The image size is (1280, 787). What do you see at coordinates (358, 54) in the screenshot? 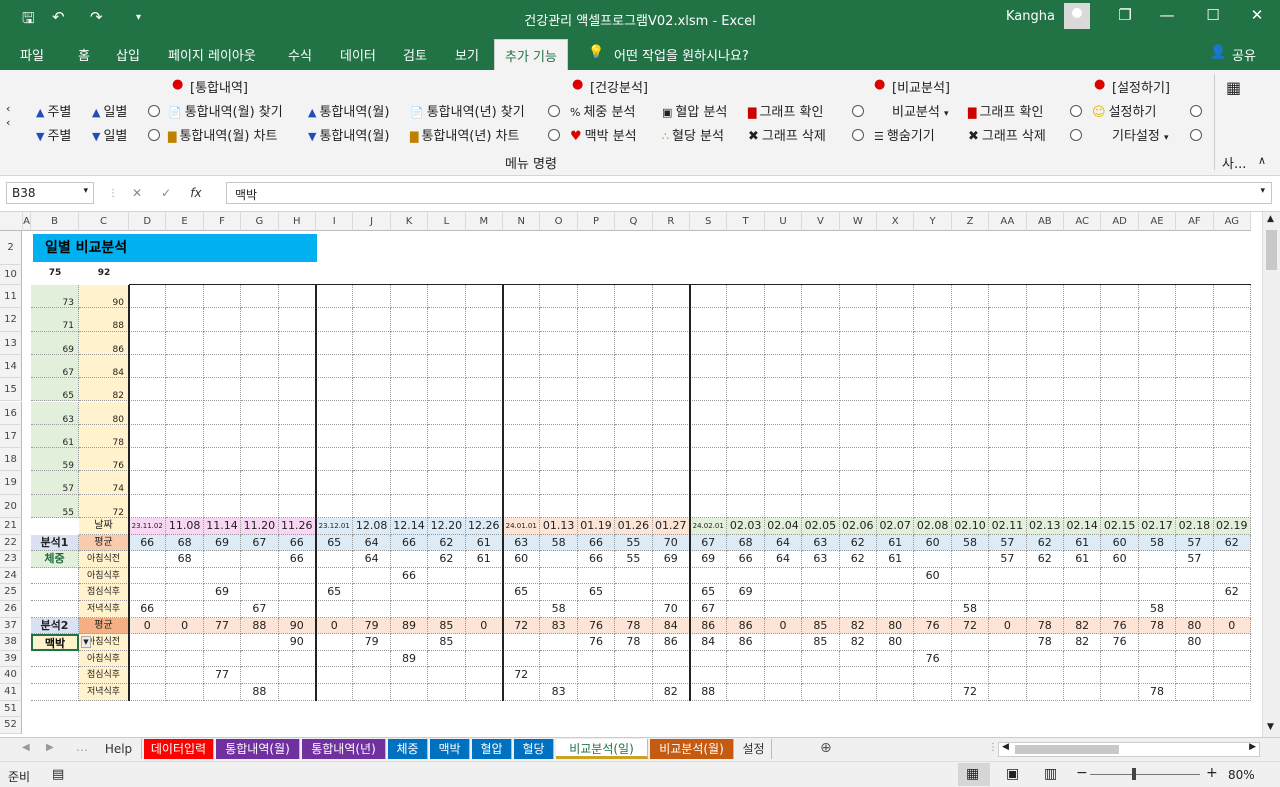
I see `tab-data: 데이터` at bounding box center [358, 54].